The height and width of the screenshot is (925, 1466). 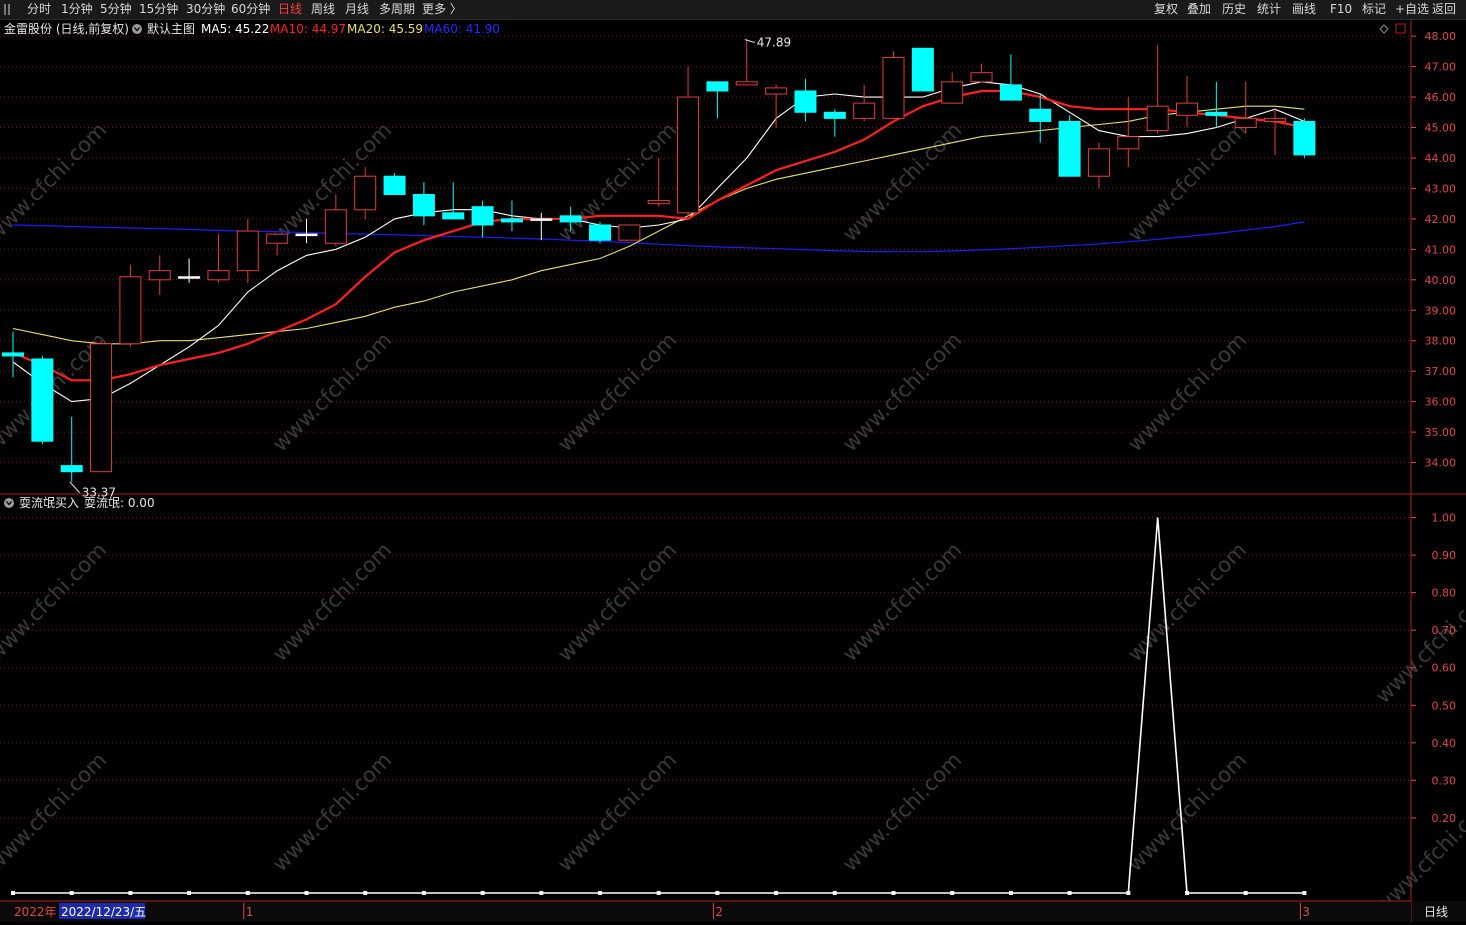 What do you see at coordinates (719, 912) in the screenshot?
I see `month-label: 2` at bounding box center [719, 912].